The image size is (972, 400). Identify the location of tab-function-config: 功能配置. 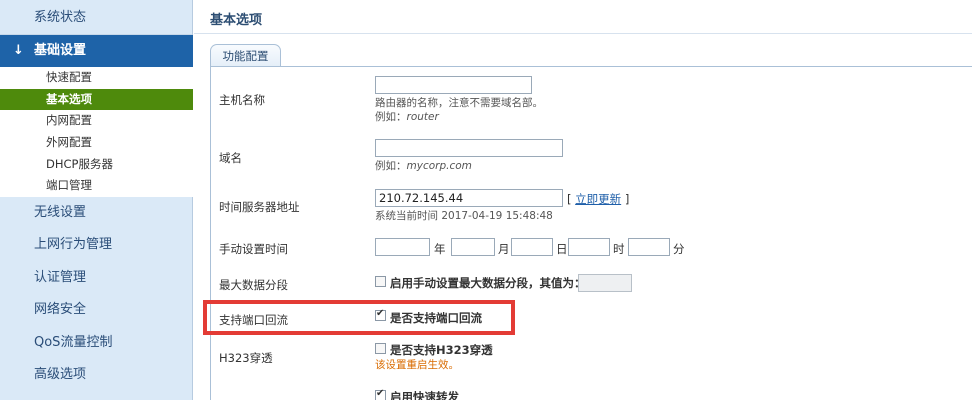
(245, 55).